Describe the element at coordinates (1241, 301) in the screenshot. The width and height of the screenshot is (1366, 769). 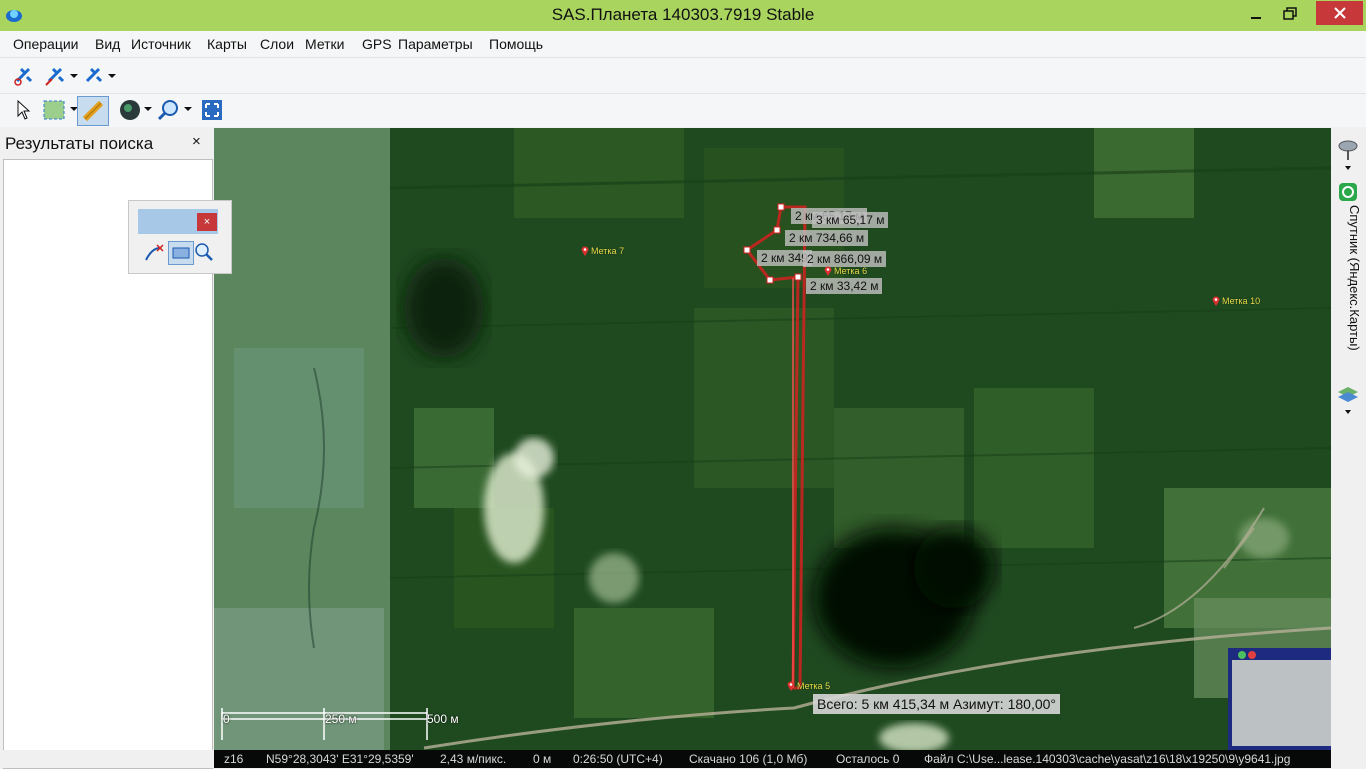
I see `placemark-label: Метка 10` at that location.